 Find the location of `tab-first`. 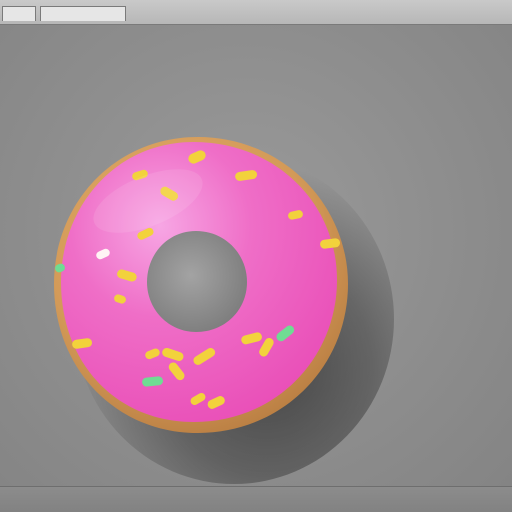

tab-first is located at coordinates (19, 13).